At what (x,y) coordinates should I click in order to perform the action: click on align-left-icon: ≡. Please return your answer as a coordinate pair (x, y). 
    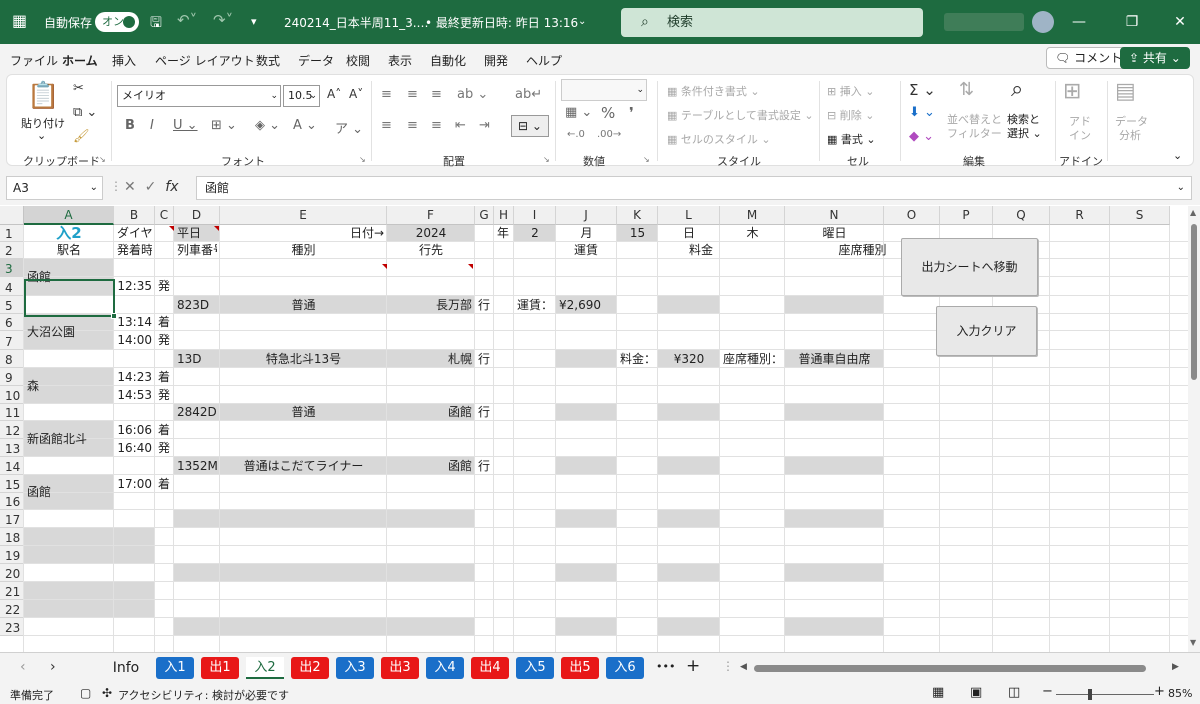
    Looking at the image, I should click on (386, 125).